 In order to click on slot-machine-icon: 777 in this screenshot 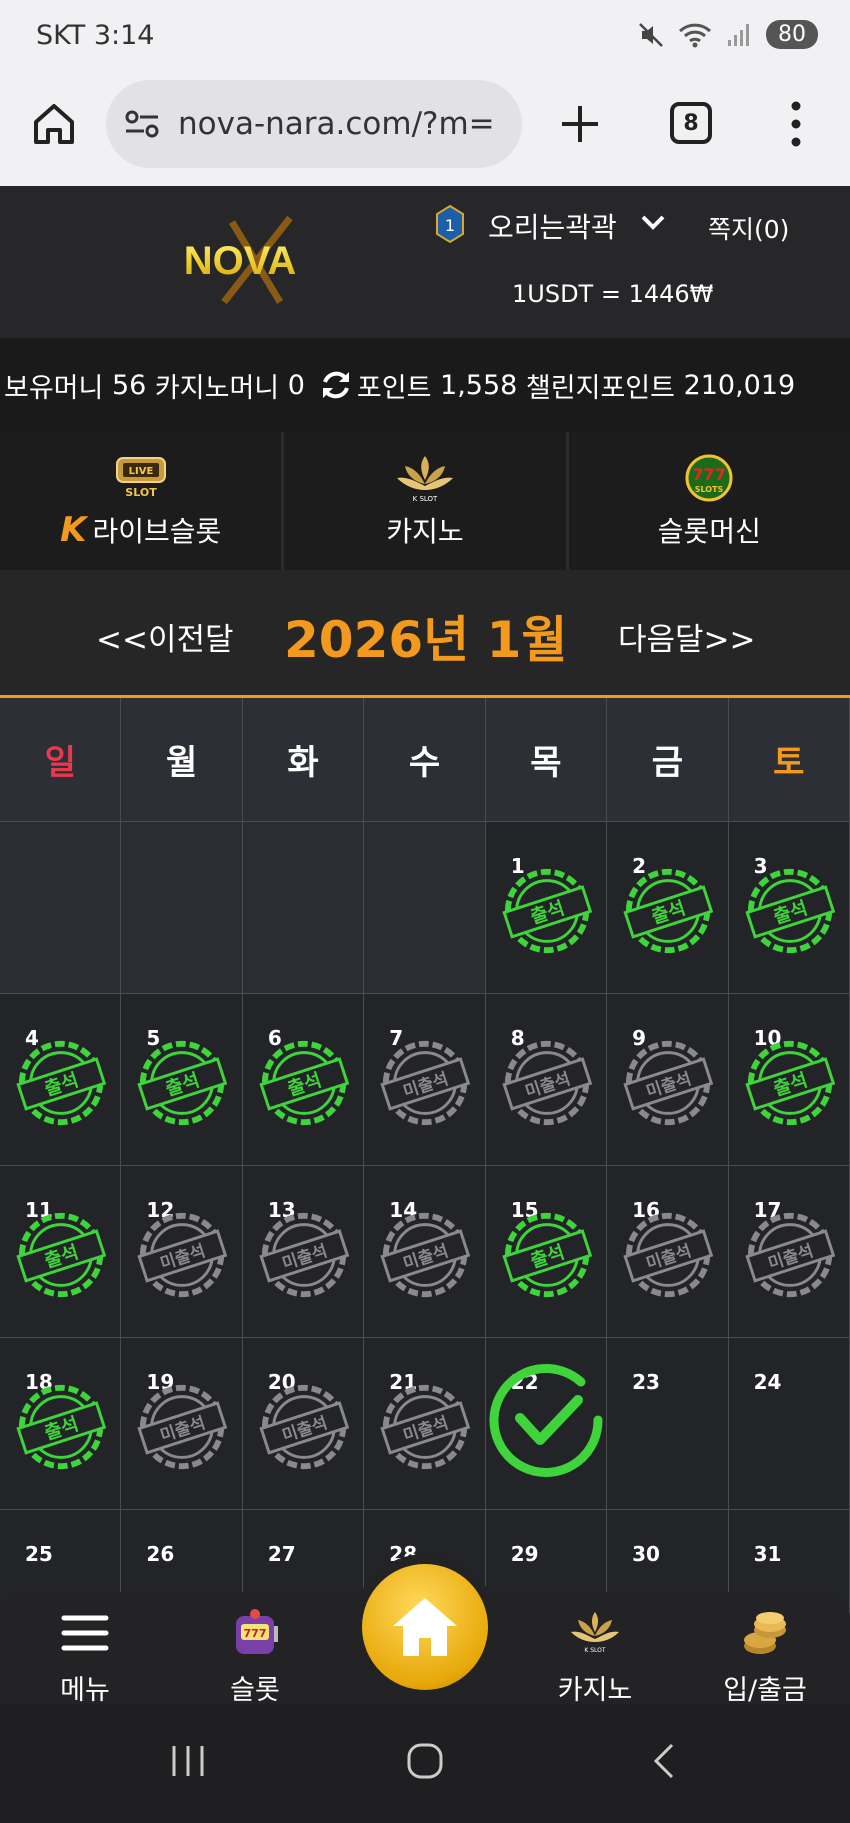, I will do `click(257, 1631)`.